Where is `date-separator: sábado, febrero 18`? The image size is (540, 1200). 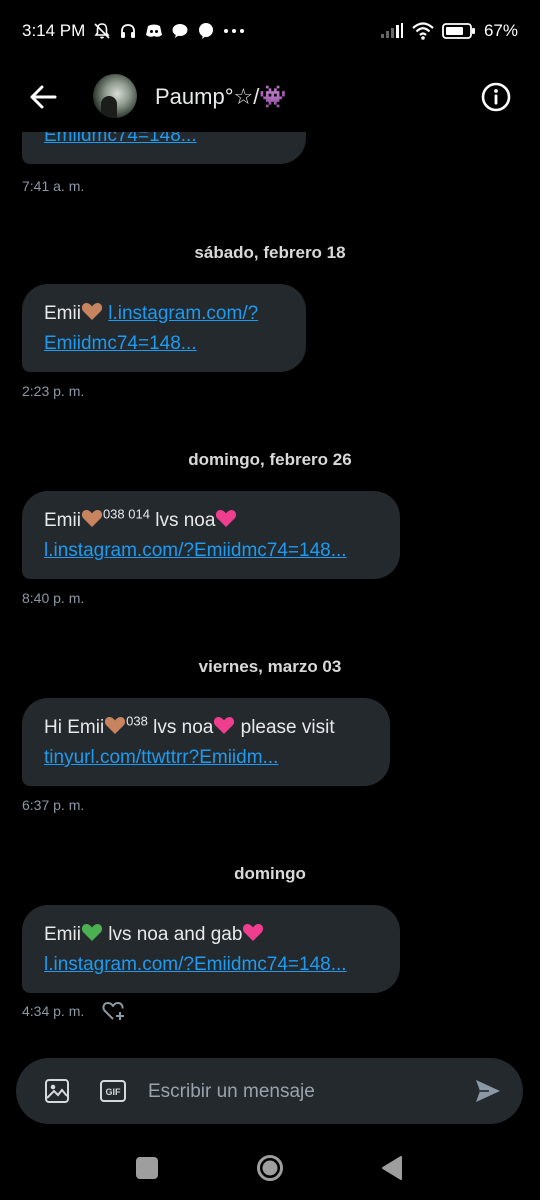
date-separator: sábado, febrero 18 is located at coordinates (270, 252).